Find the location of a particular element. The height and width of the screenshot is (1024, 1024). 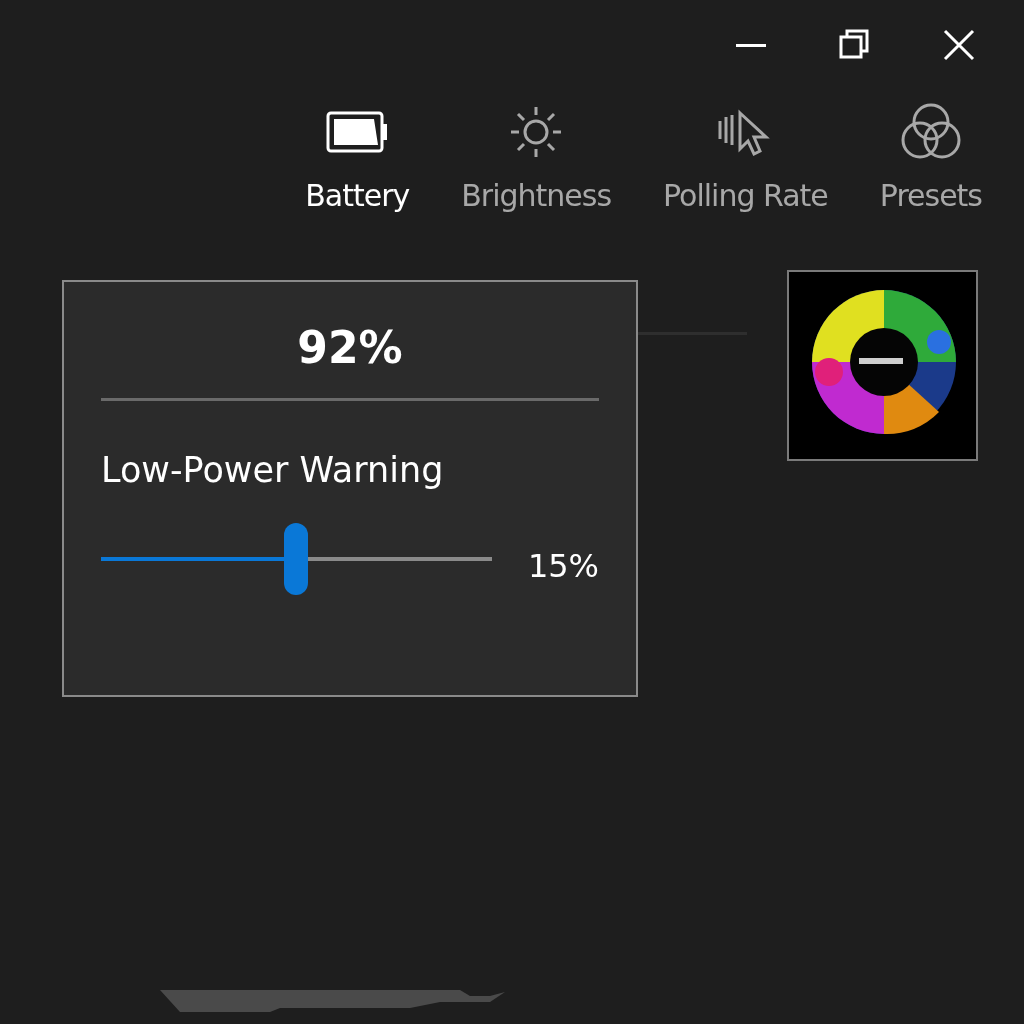

tab: Brightness is located at coordinates (536, 158).